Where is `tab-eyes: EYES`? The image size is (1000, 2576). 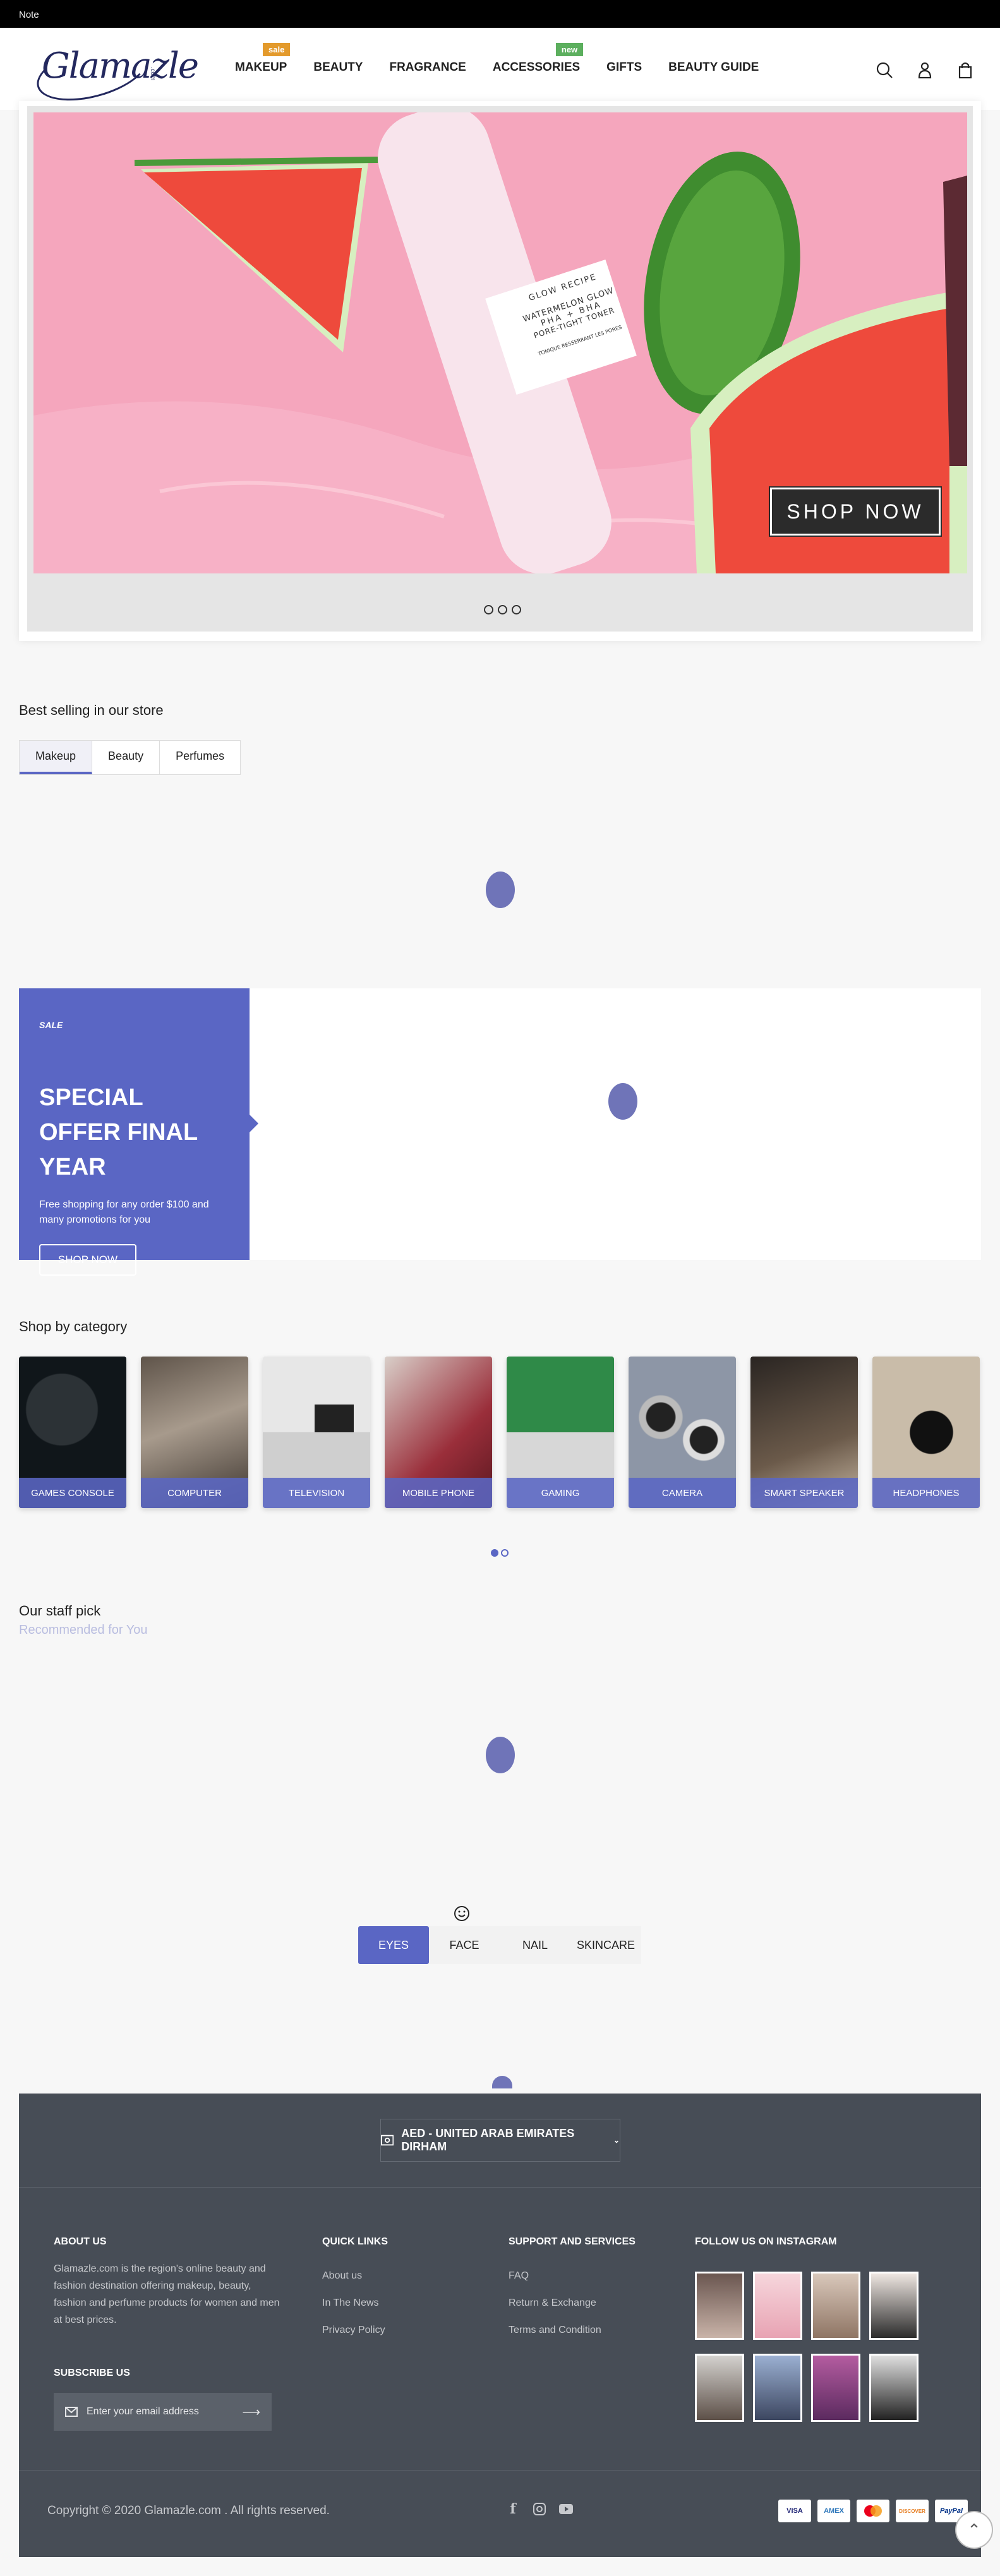 tab-eyes: EYES is located at coordinates (393, 1945).